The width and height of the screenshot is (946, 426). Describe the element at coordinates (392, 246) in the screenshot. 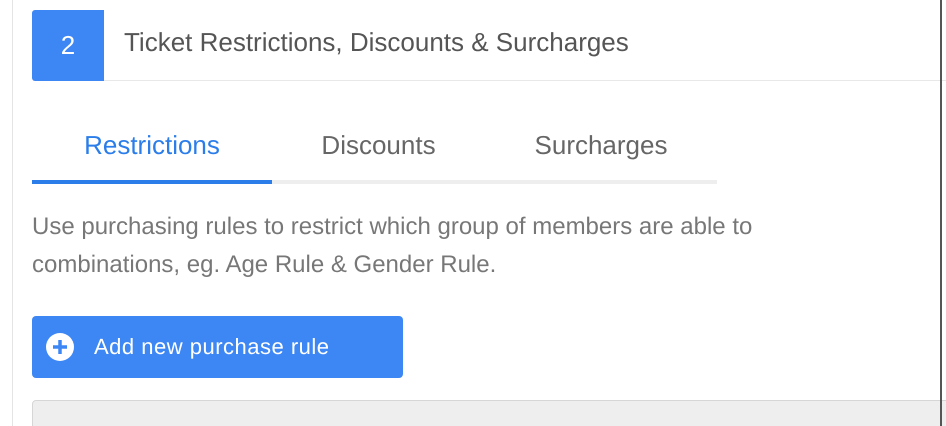

I see `description-text: Use purchasing rules to restrict which group of members are able to combinations, eg. Age Rule & Gender Rule.` at that location.